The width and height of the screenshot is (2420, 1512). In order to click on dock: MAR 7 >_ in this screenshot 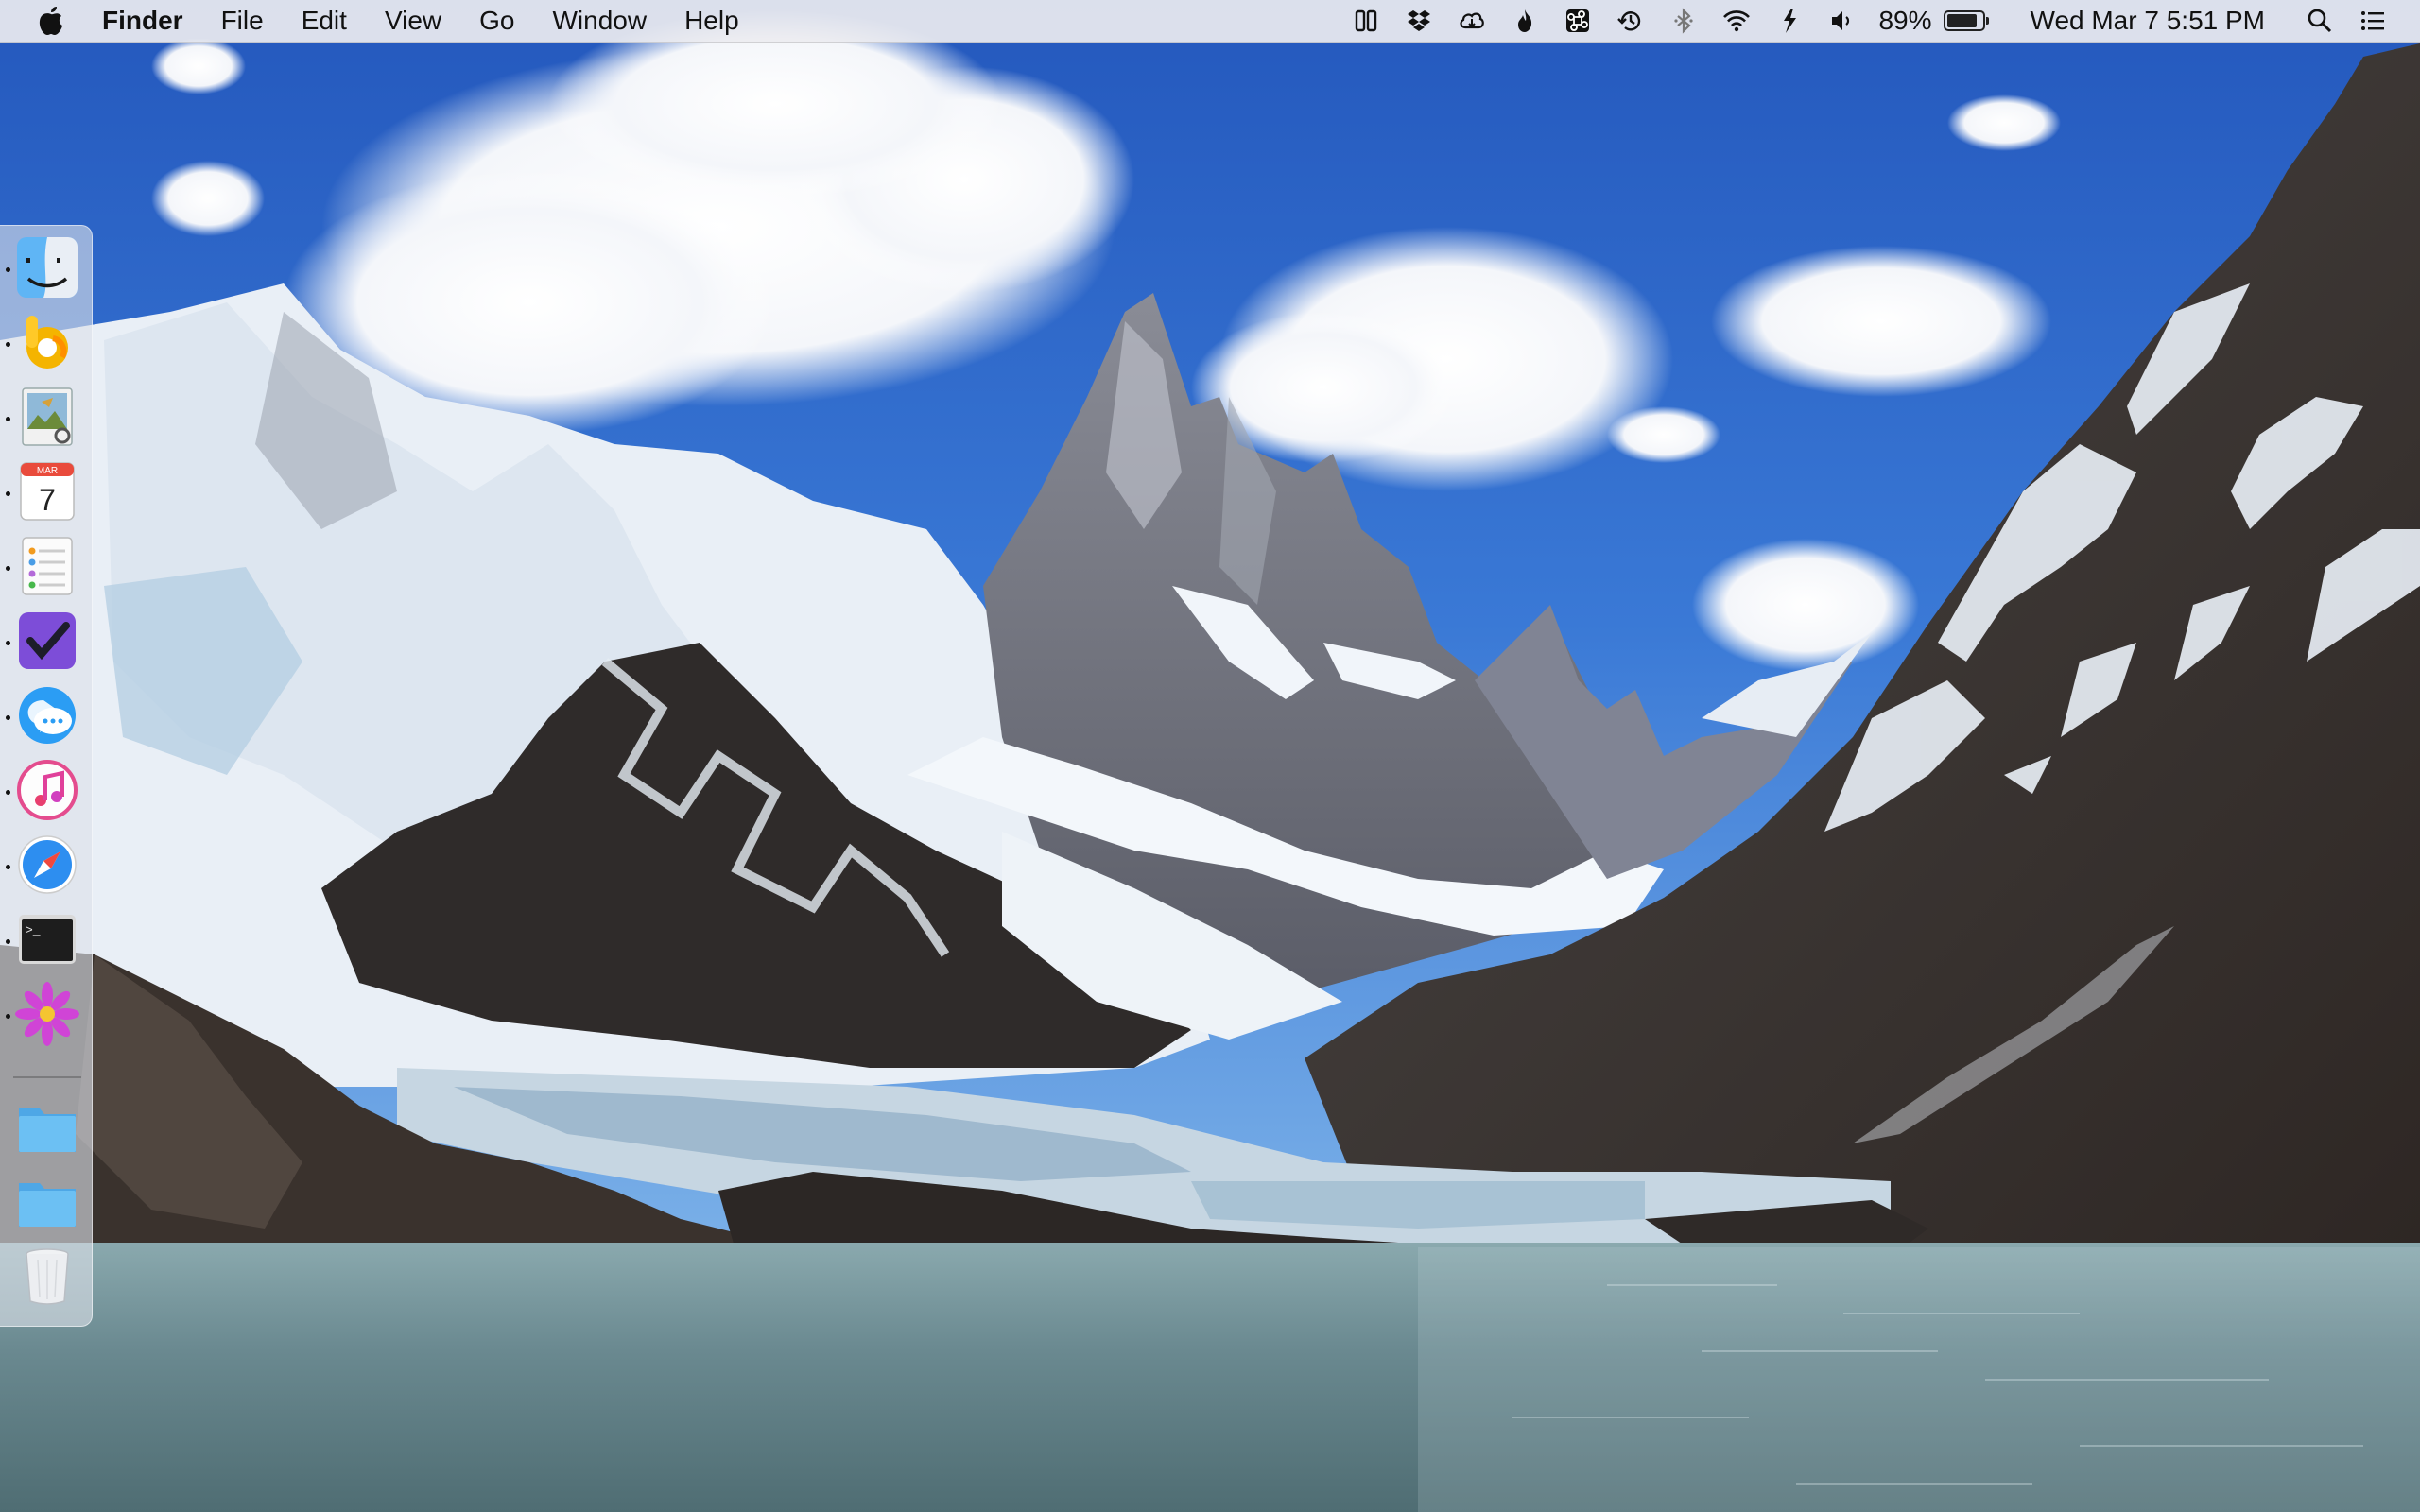, I will do `click(46, 776)`.